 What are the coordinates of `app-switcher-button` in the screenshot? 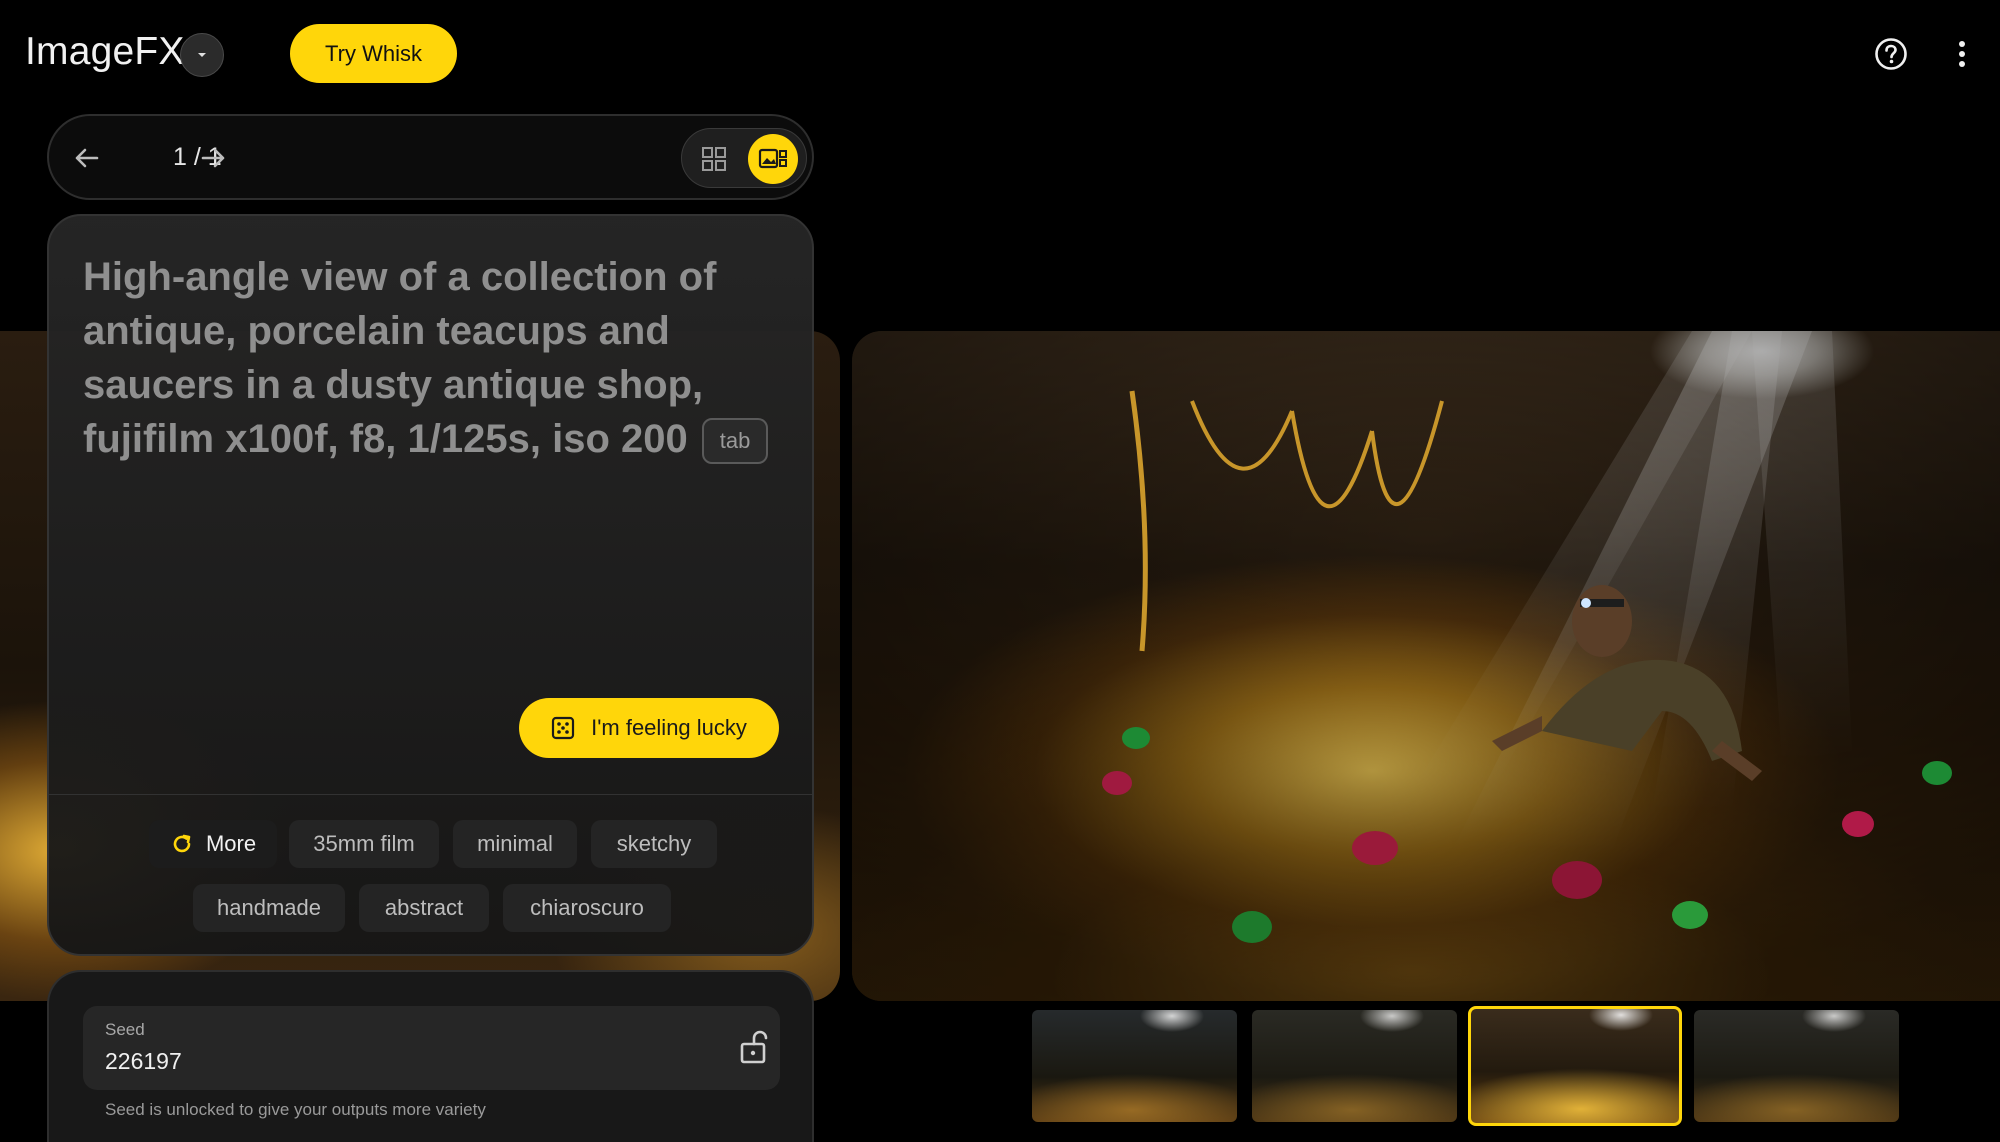 It's located at (202, 55).